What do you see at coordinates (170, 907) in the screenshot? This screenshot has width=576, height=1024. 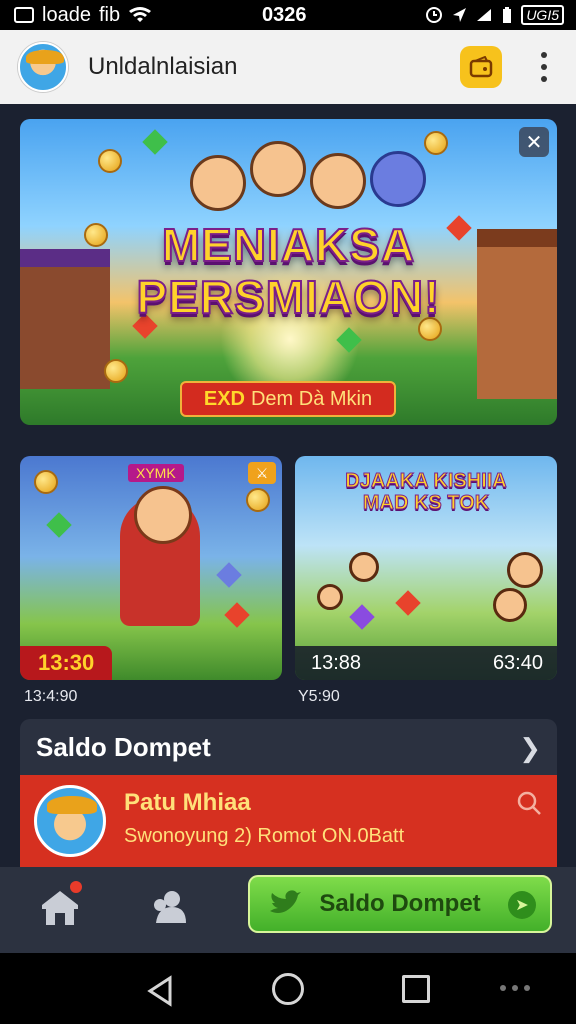 I see `users-icon` at bounding box center [170, 907].